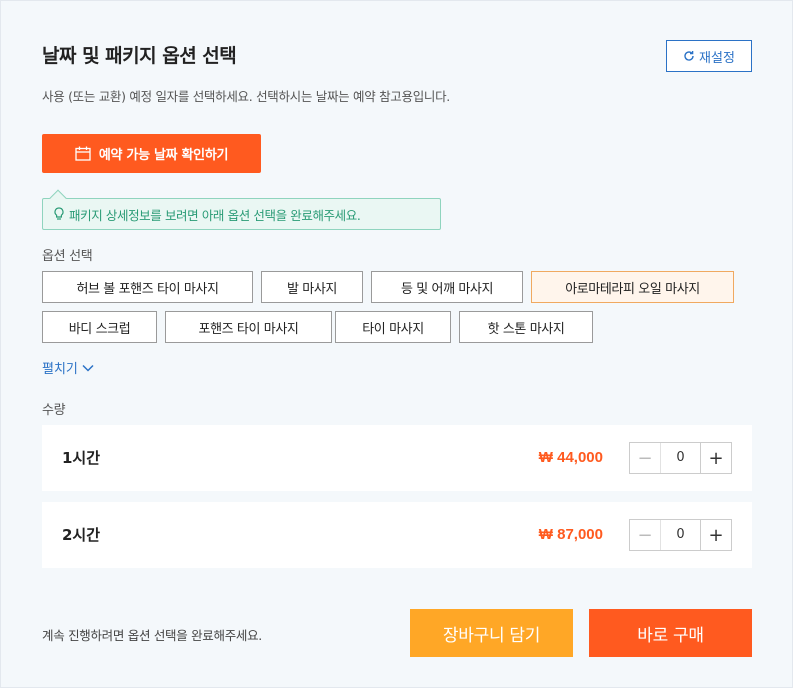 The width and height of the screenshot is (793, 688). I want to click on check-available-date-button: 예약 가능 날짜 확인하기, so click(151, 153).